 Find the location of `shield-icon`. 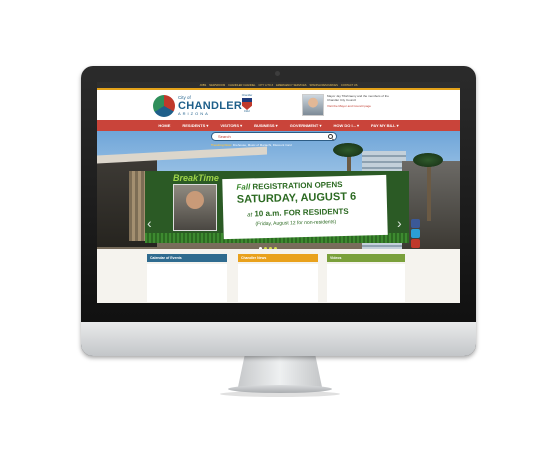

shield-icon is located at coordinates (247, 104).